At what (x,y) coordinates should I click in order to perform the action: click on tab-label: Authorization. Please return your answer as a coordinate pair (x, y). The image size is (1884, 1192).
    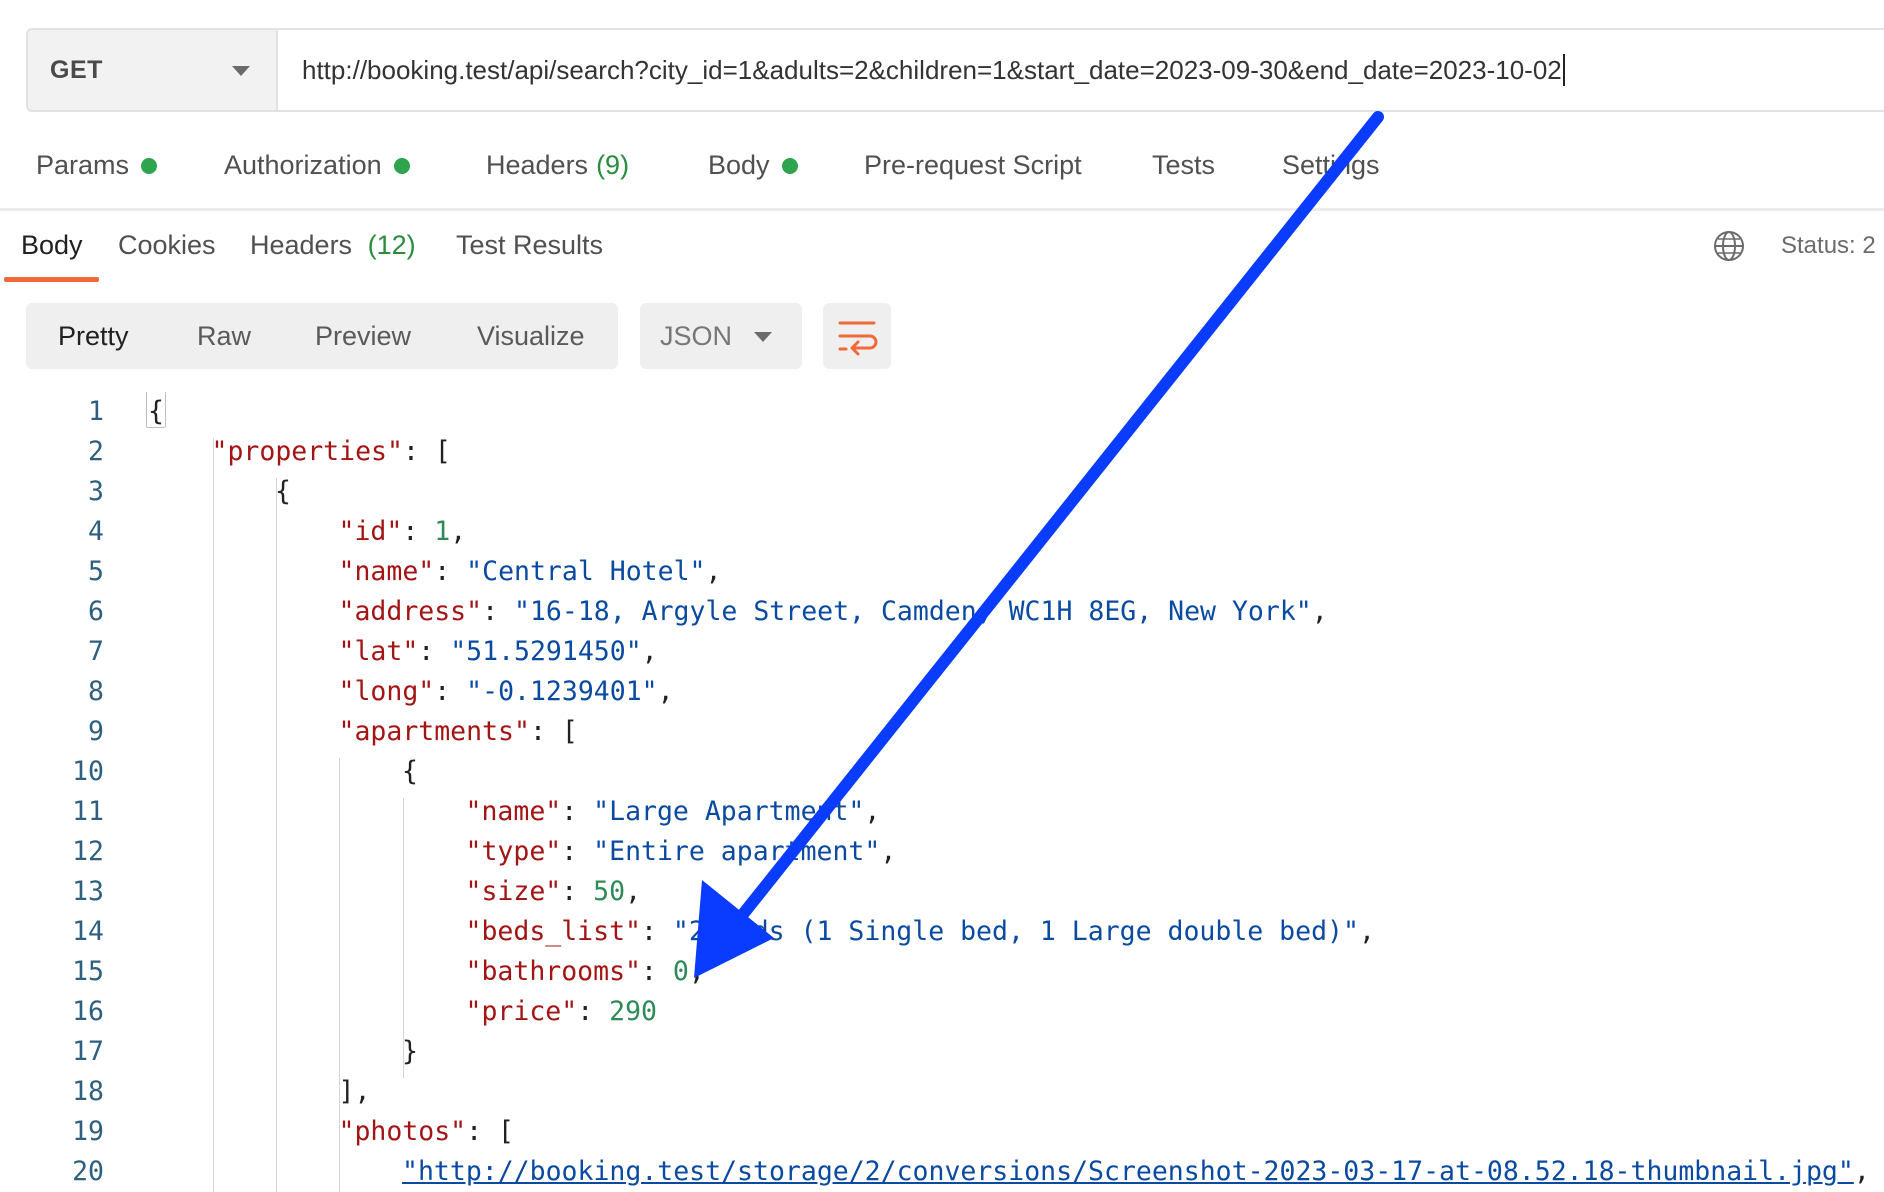
    Looking at the image, I should click on (303, 165).